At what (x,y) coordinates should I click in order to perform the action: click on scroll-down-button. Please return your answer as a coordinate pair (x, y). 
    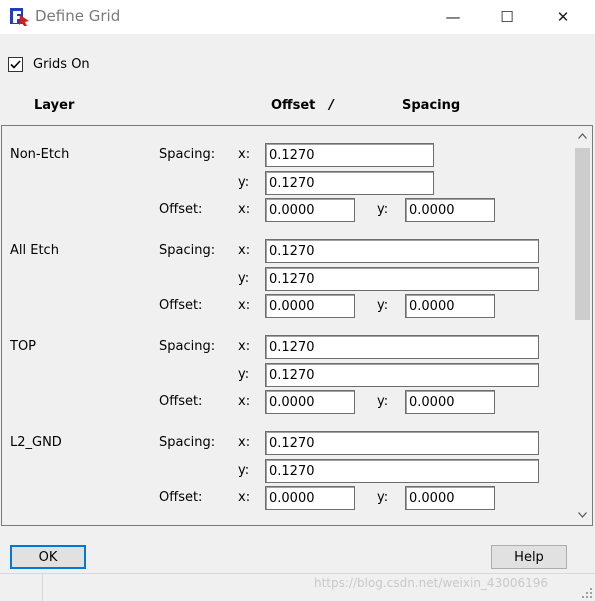
    Looking at the image, I should click on (582, 515).